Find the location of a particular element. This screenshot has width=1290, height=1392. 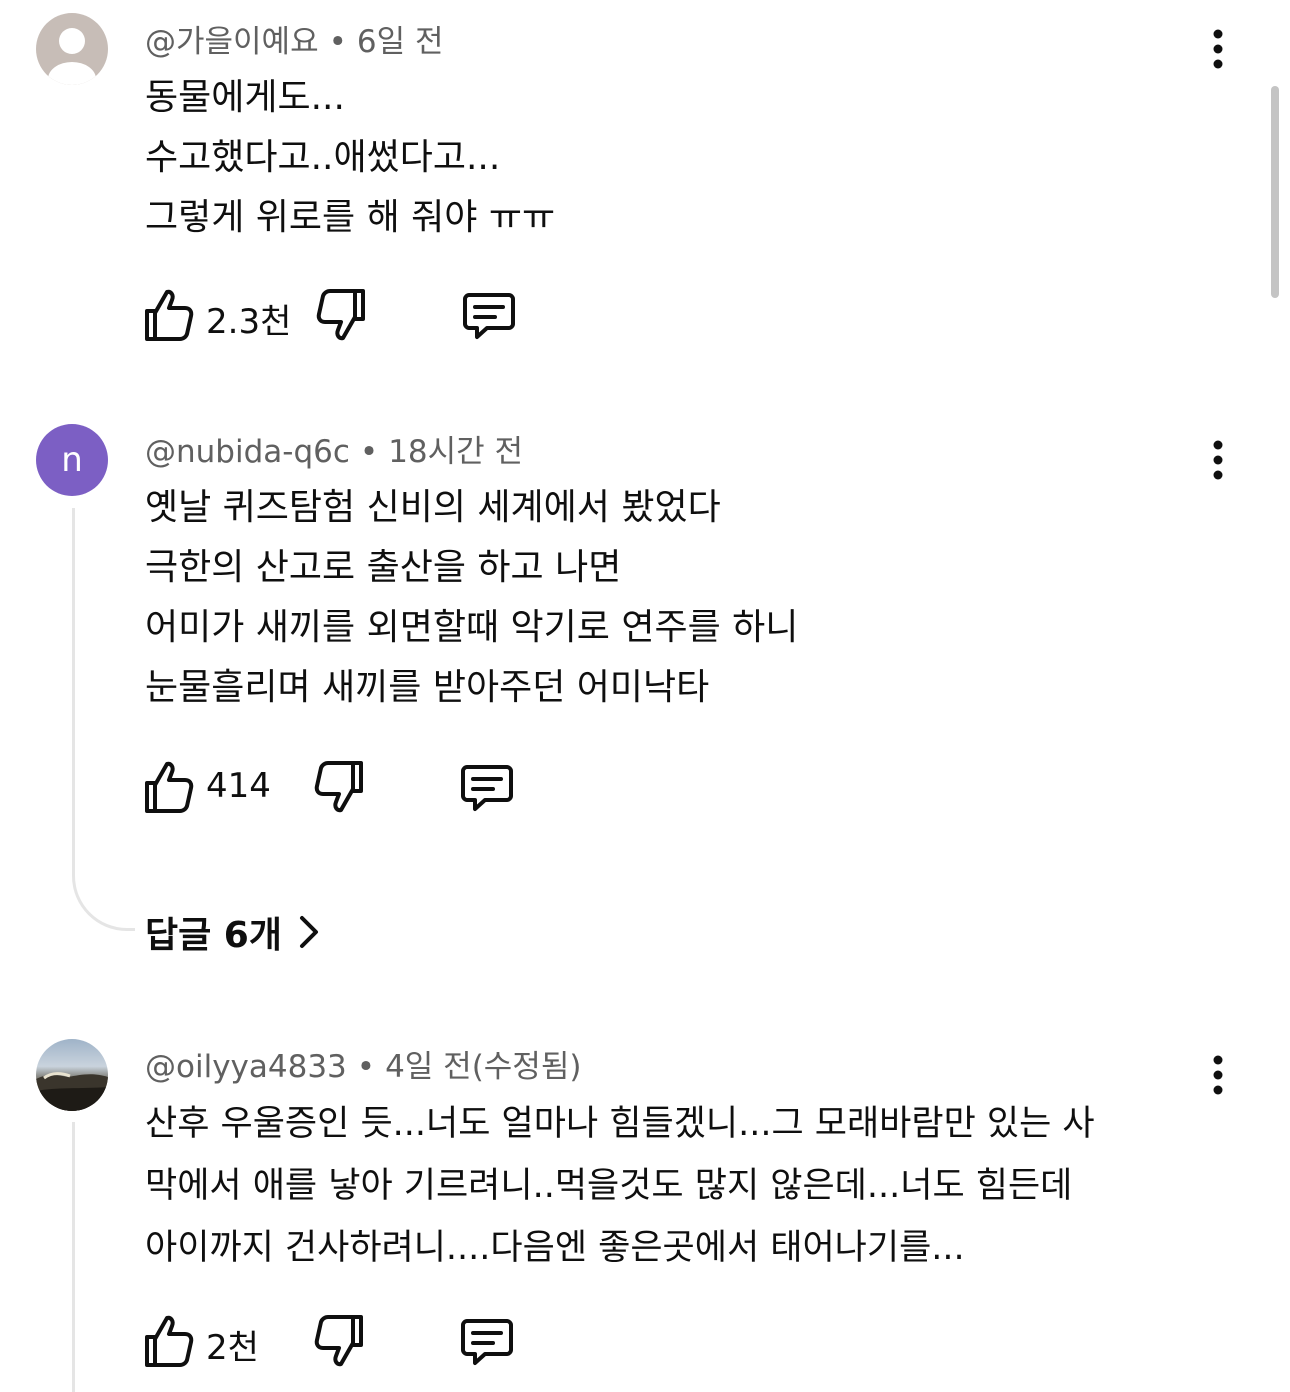

comment-line: 옛날 퀴즈탐험 신비의 세계에서 봤었다 is located at coordinates (433, 507).